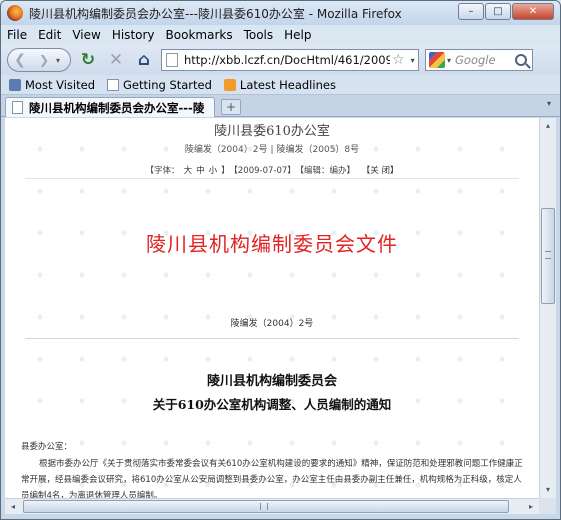 The height and width of the screenshot is (520, 561). Describe the element at coordinates (199, 35) in the screenshot. I see `menu-bookmarks: Bookmarks` at that location.